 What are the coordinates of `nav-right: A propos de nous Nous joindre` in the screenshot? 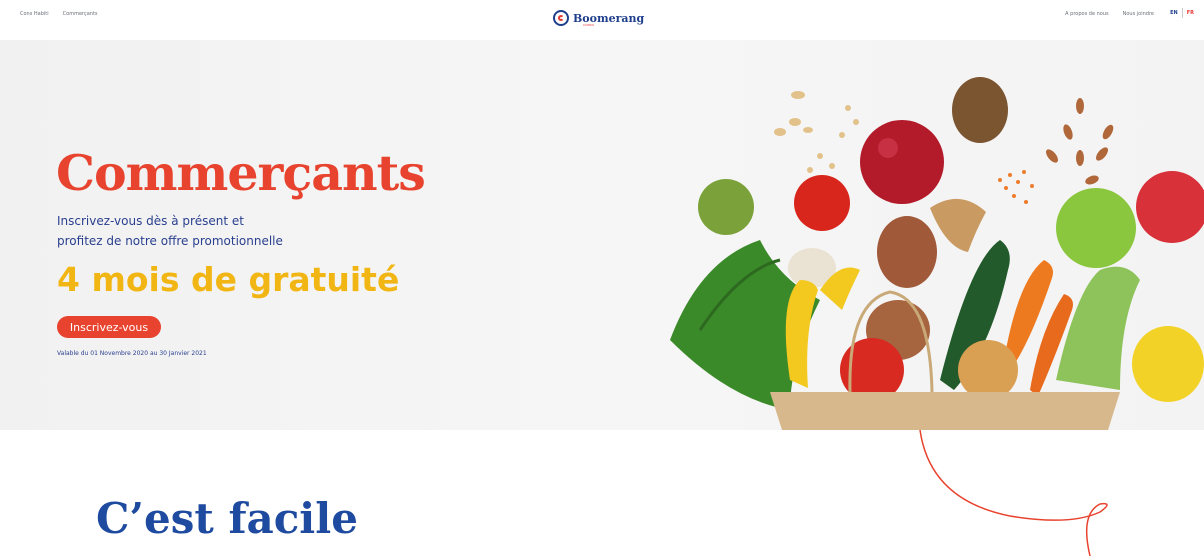 It's located at (1109, 14).